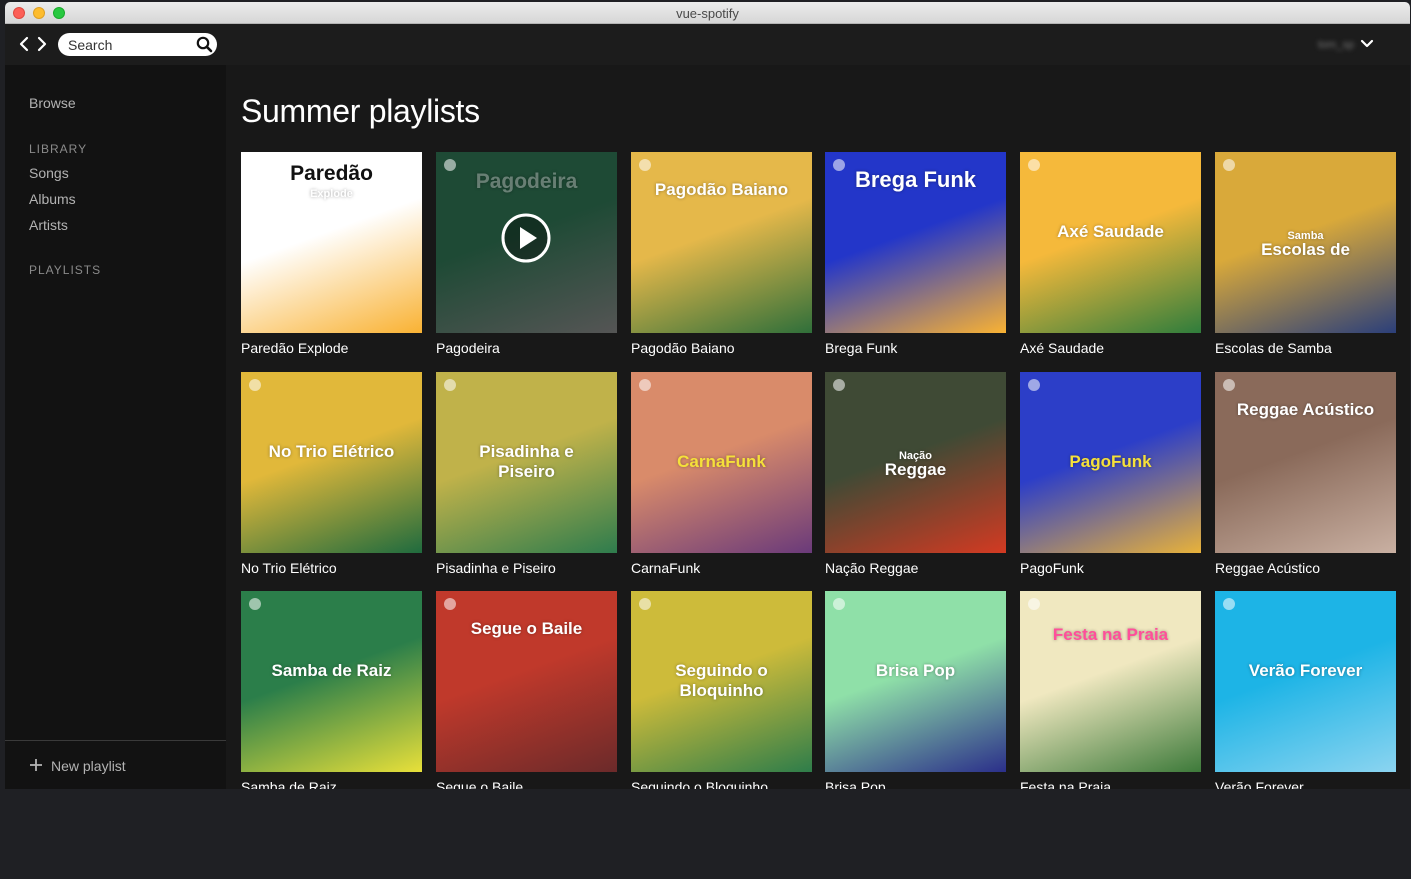 The image size is (1411, 879). What do you see at coordinates (1259, 784) in the screenshot?
I see `playlist-name: Verão Forever` at bounding box center [1259, 784].